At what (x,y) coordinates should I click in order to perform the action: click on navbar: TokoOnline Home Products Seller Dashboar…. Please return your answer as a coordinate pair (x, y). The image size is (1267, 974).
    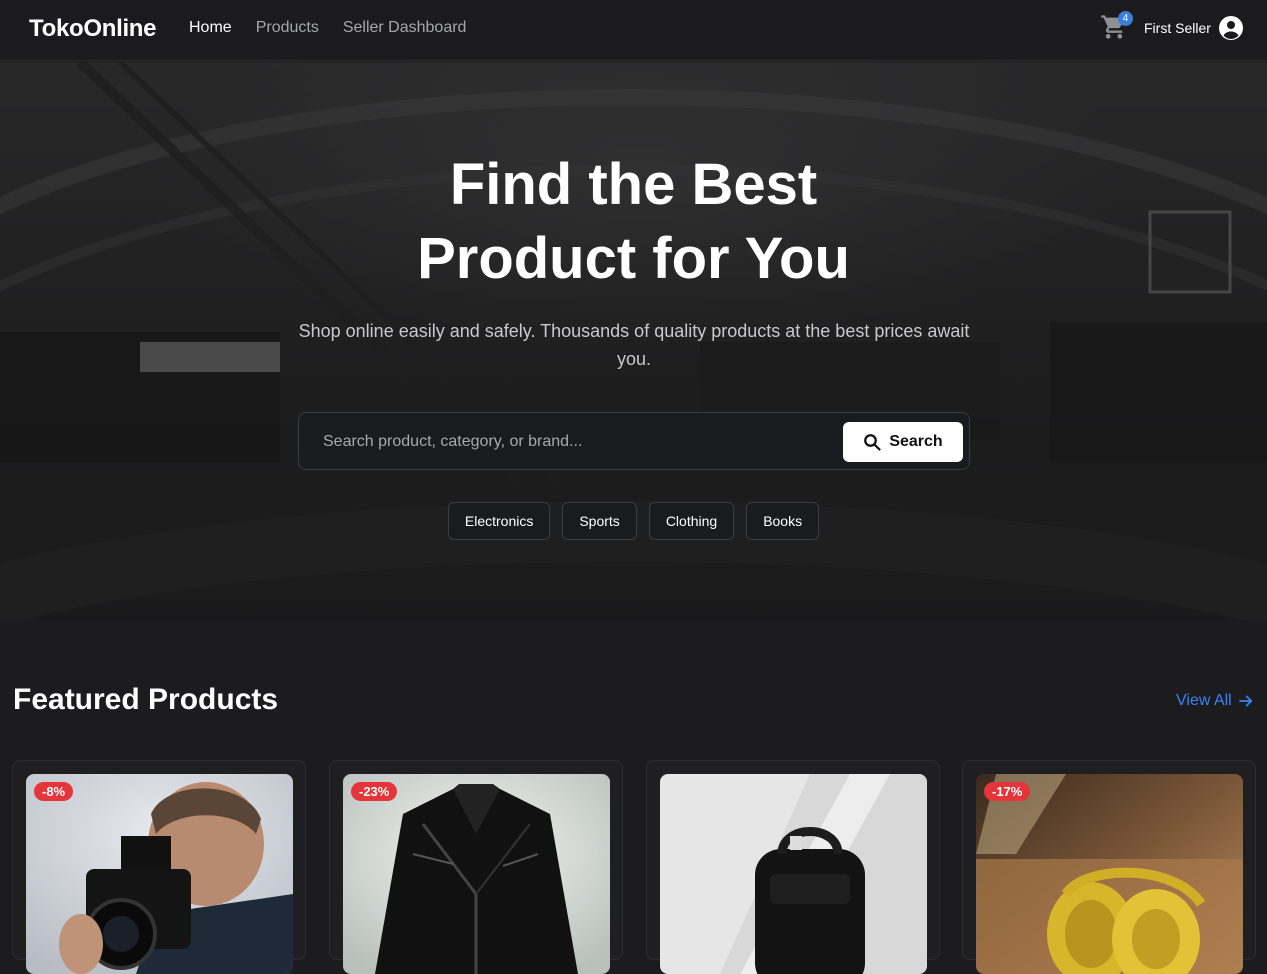
    Looking at the image, I should click on (633, 30).